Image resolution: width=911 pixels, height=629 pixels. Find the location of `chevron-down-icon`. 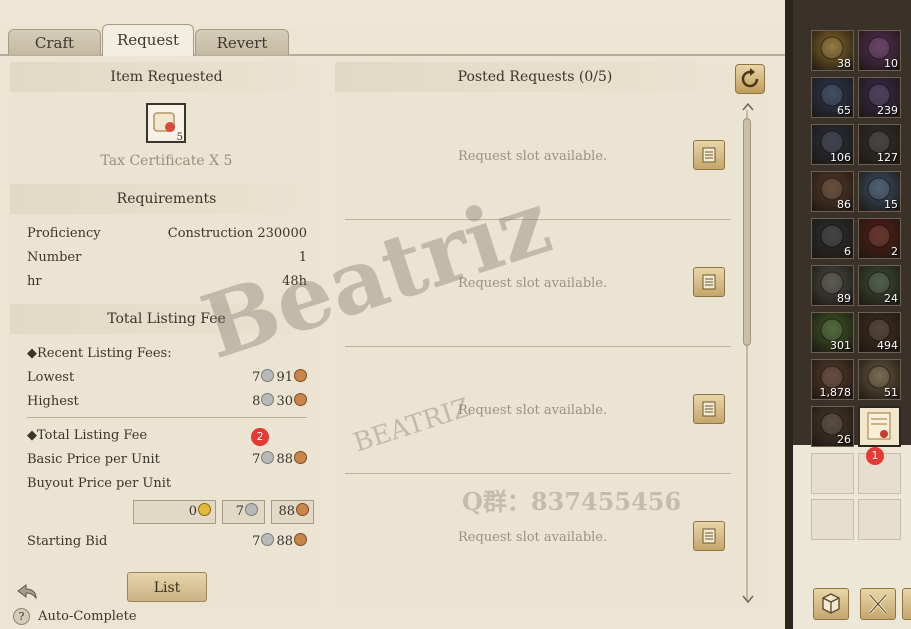

chevron-down-icon is located at coordinates (748, 599).